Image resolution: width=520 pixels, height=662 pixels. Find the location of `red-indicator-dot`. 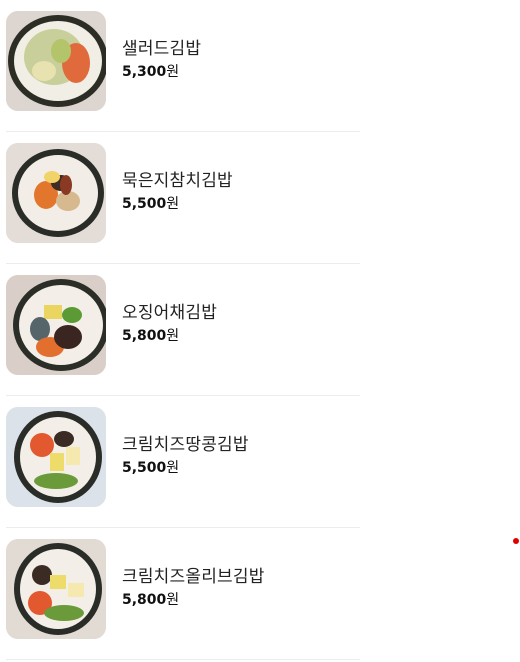

red-indicator-dot is located at coordinates (516, 541).